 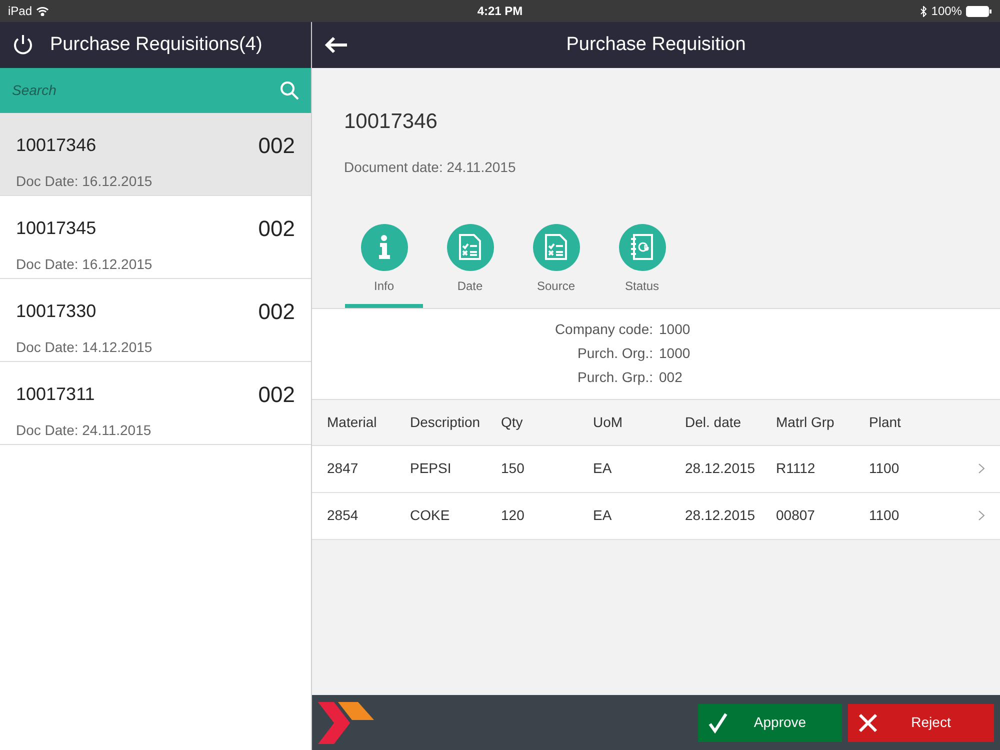 I want to click on table-cell-text: R1112, so click(x=796, y=468).